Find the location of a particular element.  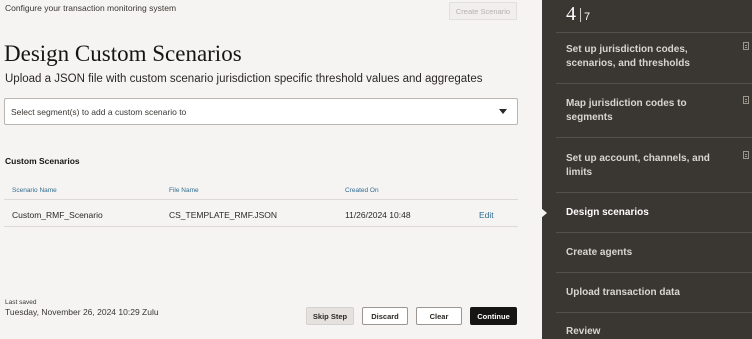

discard-button: Discard is located at coordinates (385, 316).